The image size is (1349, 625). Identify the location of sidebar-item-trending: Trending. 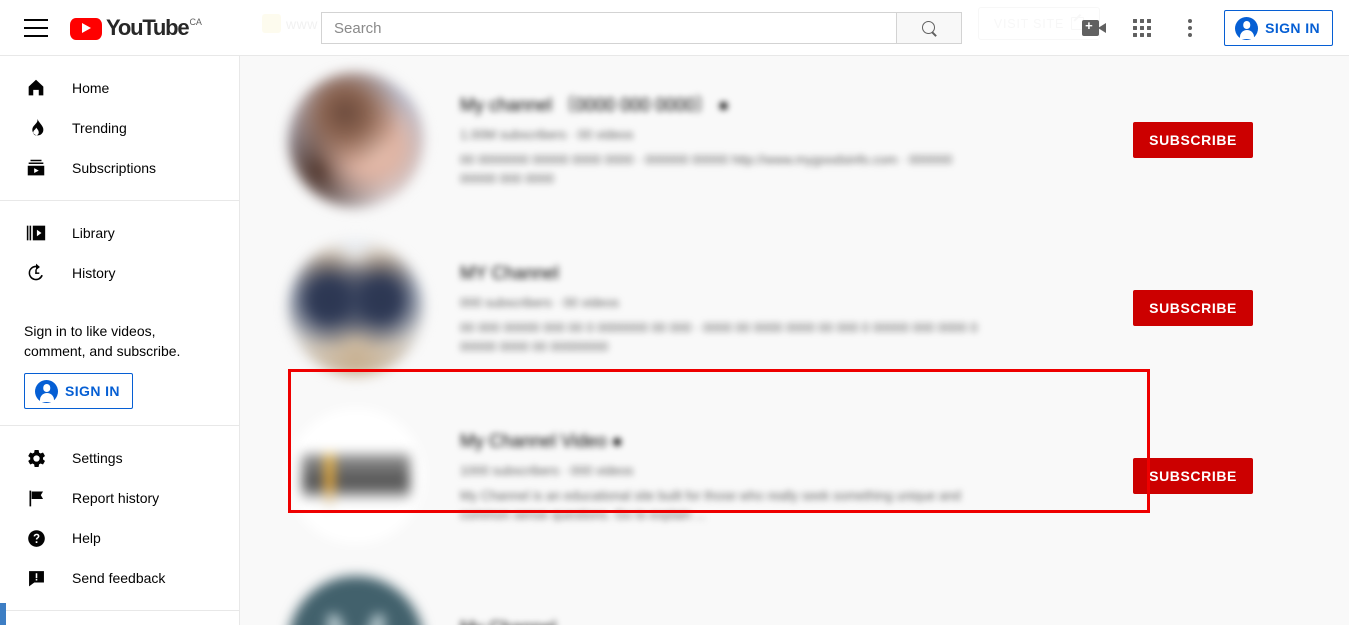
(119, 128).